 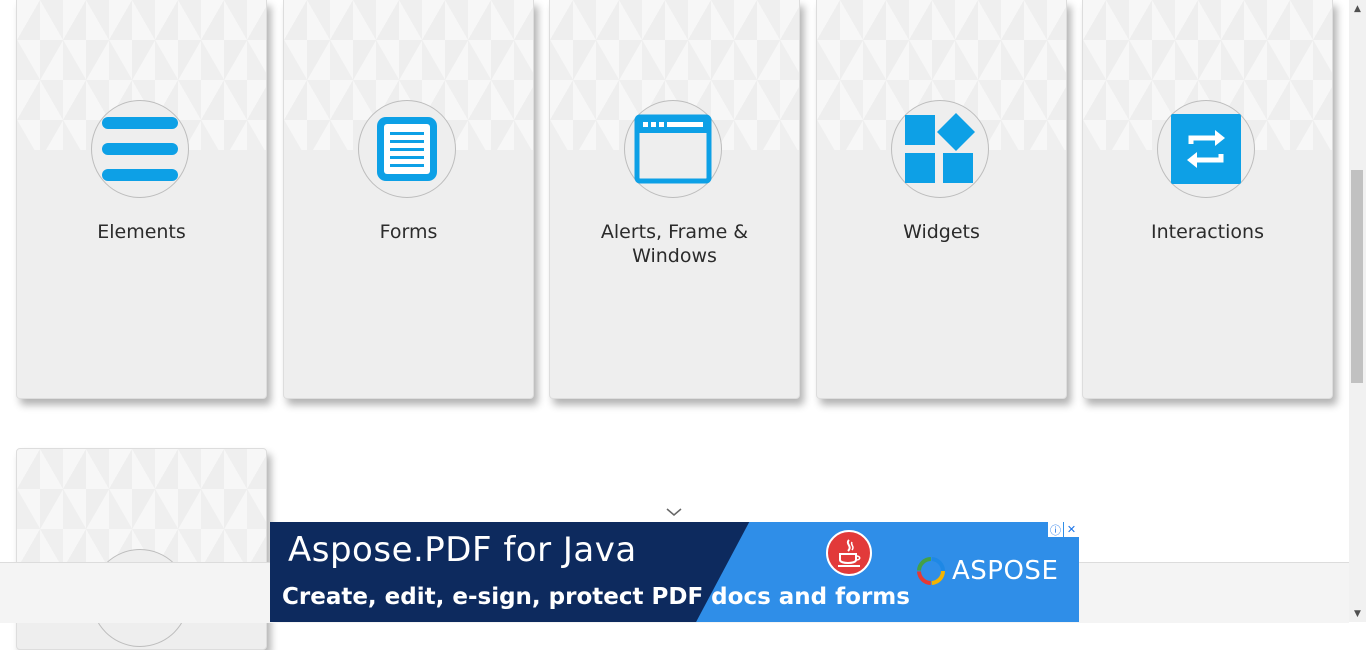 I want to click on card-title: Forms, so click(x=408, y=232).